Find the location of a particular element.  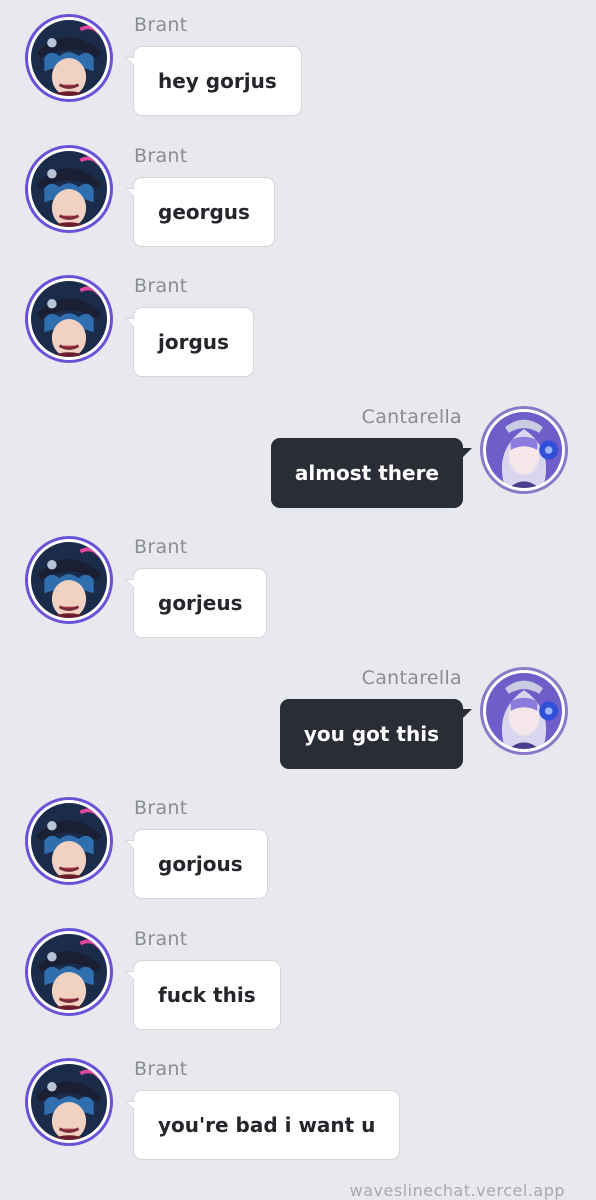

watermark-text: waveslinechat.vercel.app is located at coordinates (457, 1190).